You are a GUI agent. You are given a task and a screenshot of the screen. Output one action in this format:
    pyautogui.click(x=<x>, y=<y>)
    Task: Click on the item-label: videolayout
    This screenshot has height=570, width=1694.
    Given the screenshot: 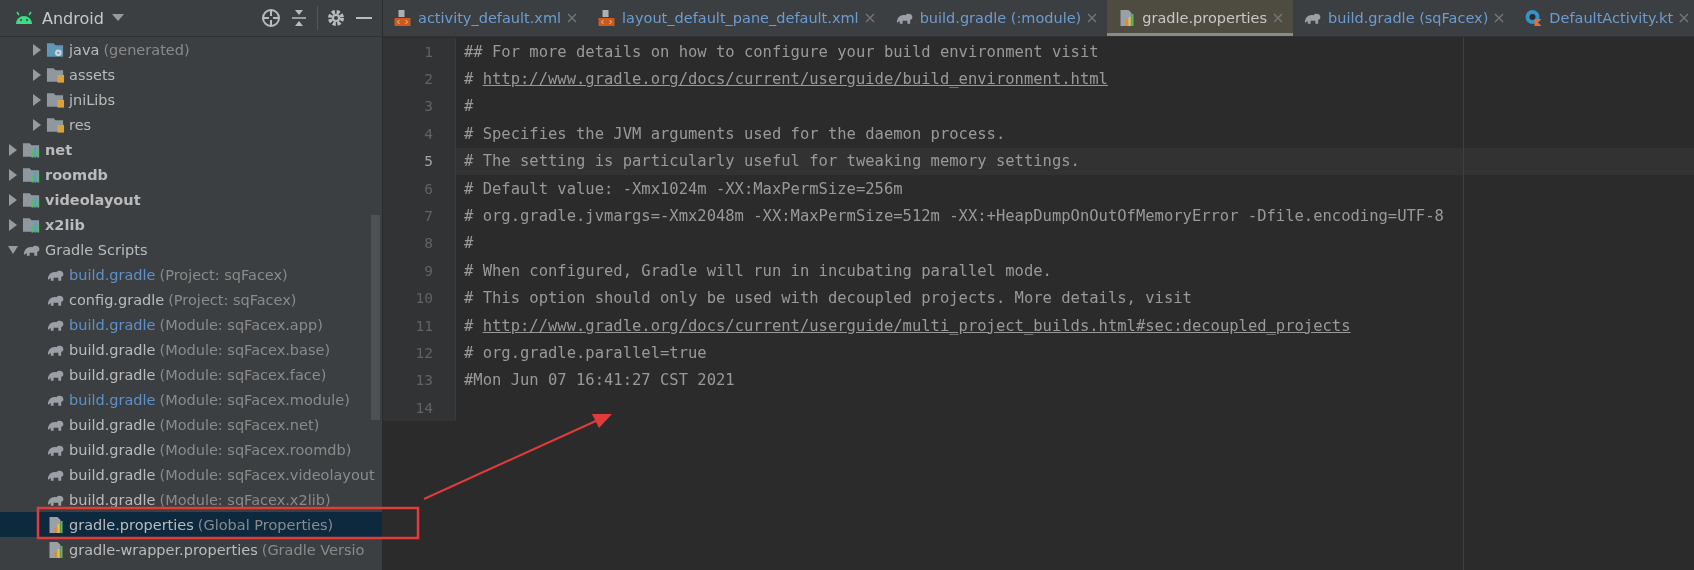 What is the action you would take?
    pyautogui.click(x=93, y=199)
    